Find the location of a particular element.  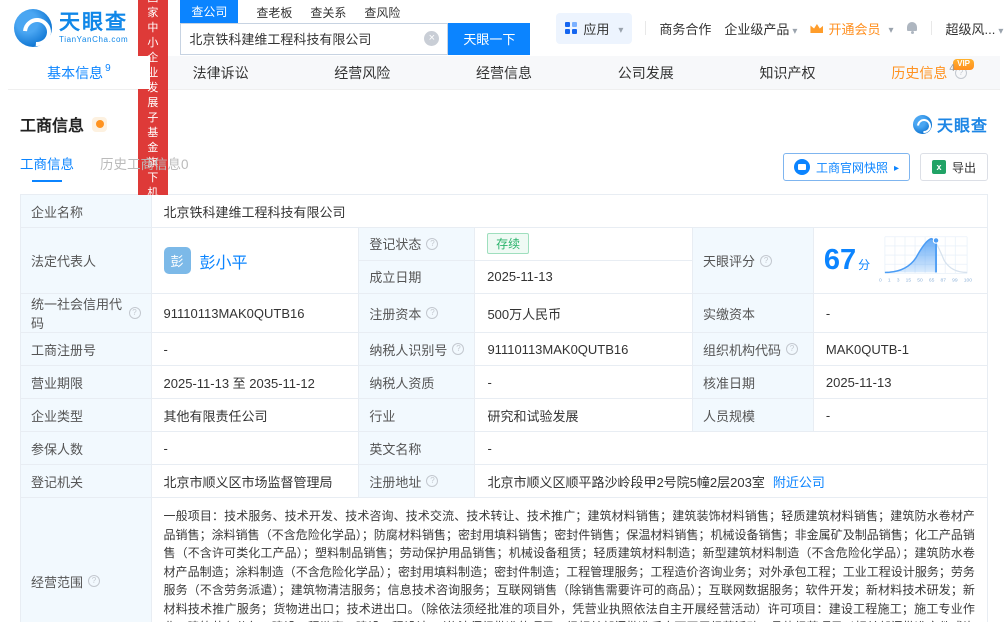

field-label: 企业名称 is located at coordinates (86, 211).